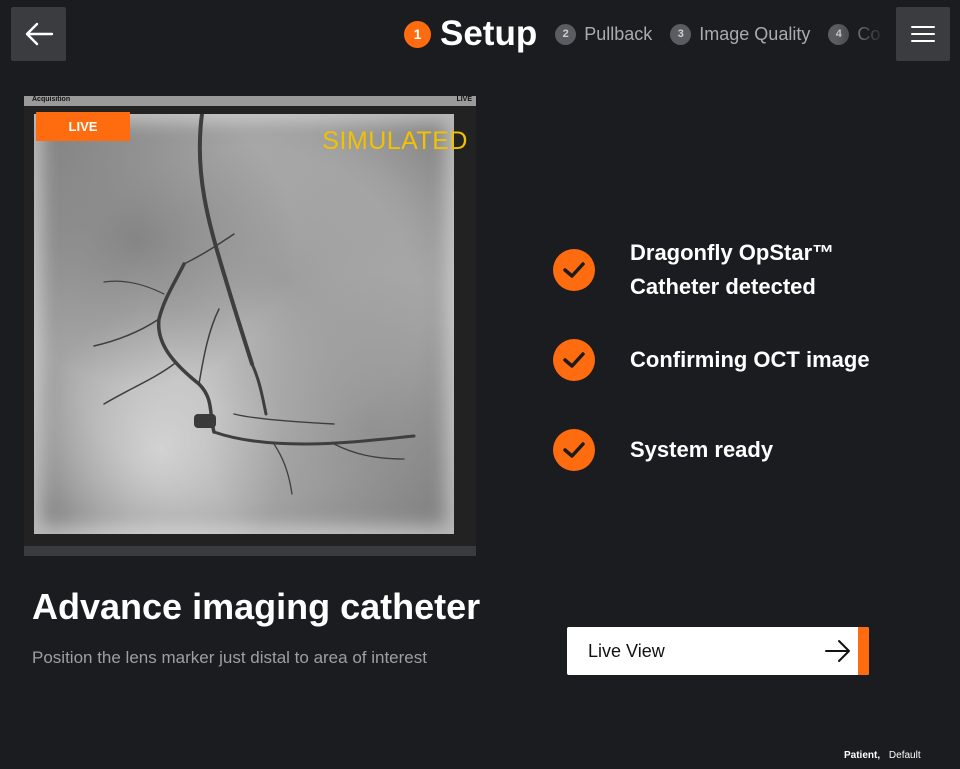 This screenshot has width=960, height=769. I want to click on step-image-quality: 3 Image Quality, so click(740, 34).